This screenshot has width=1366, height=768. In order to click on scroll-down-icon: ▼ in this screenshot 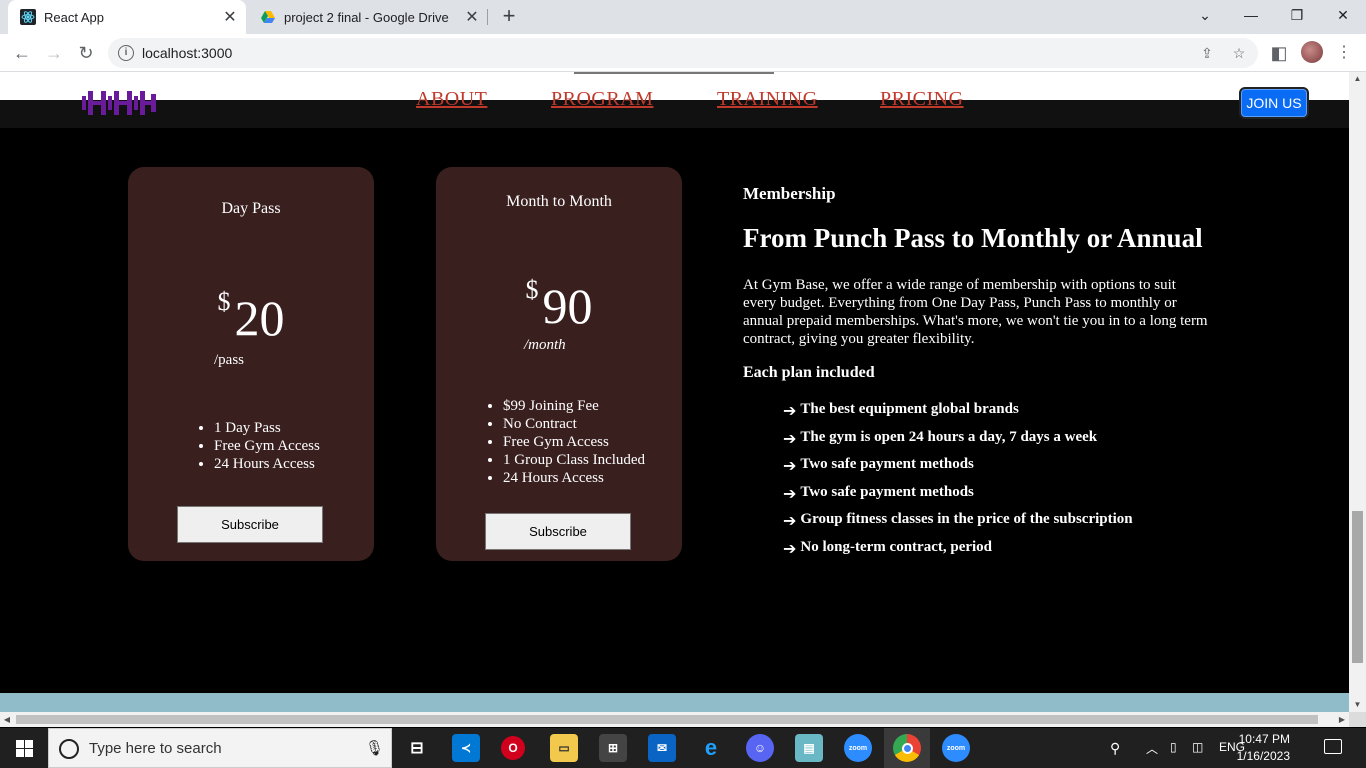, I will do `click(1357, 705)`.